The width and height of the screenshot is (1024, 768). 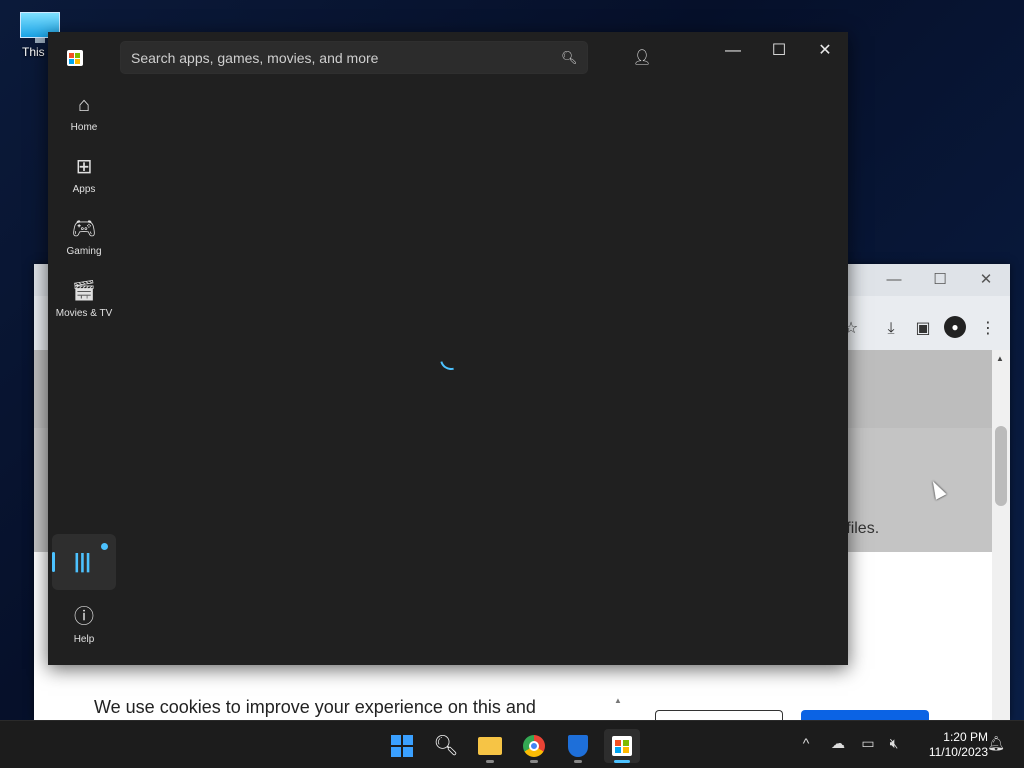 What do you see at coordinates (451, 359) in the screenshot?
I see `loading-spinner` at bounding box center [451, 359].